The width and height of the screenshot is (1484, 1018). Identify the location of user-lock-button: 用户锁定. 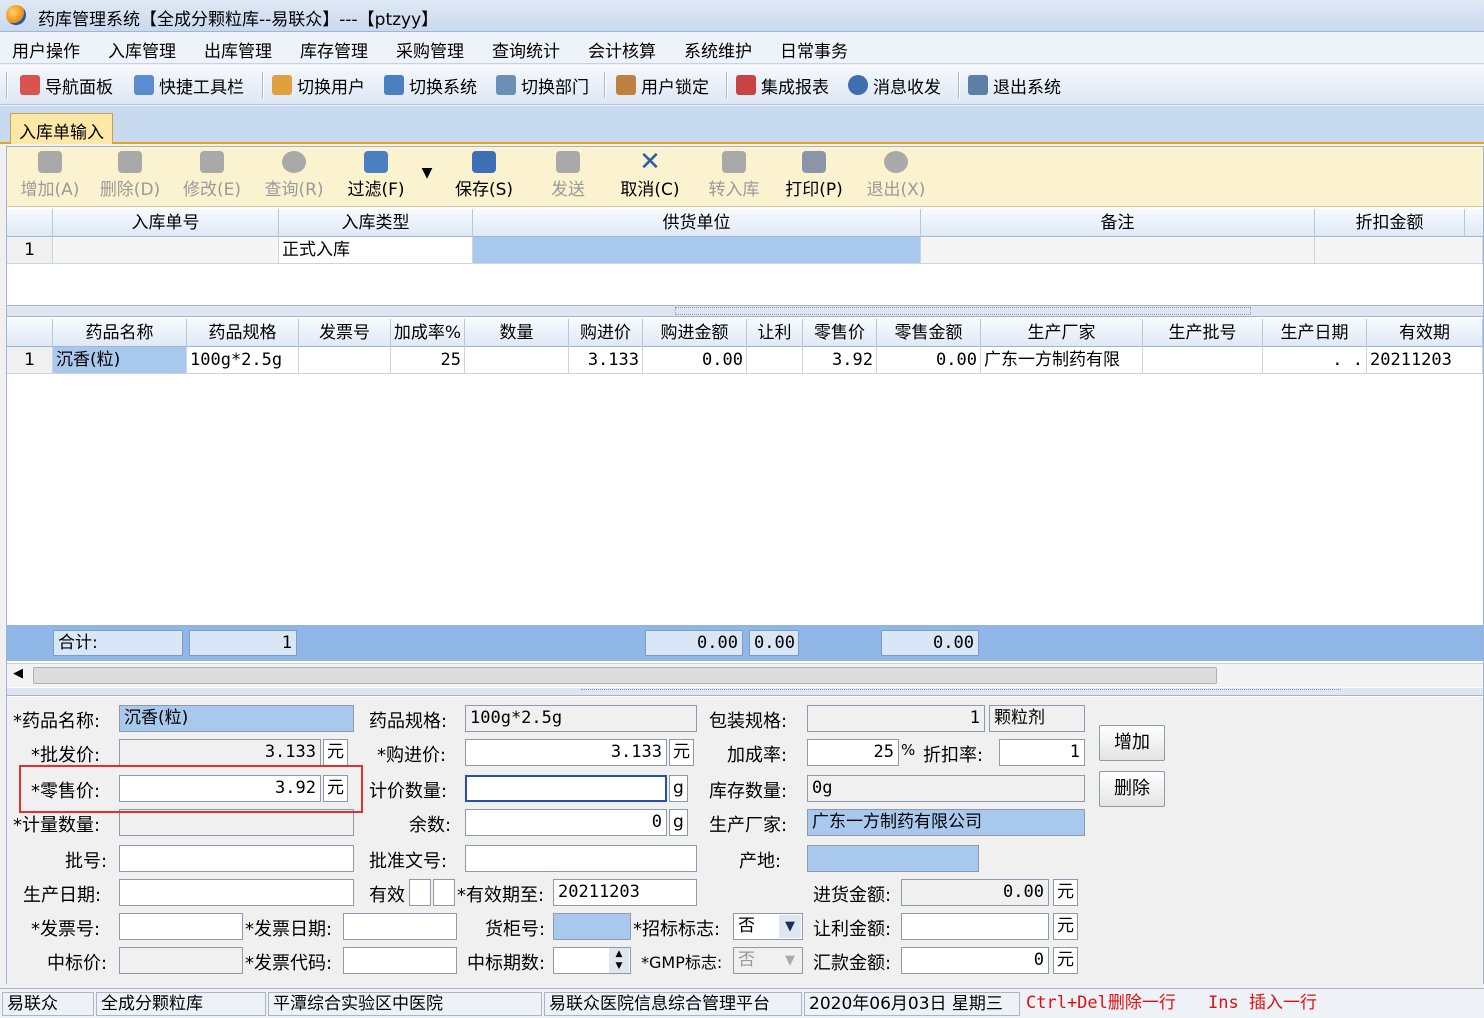
(662, 85).